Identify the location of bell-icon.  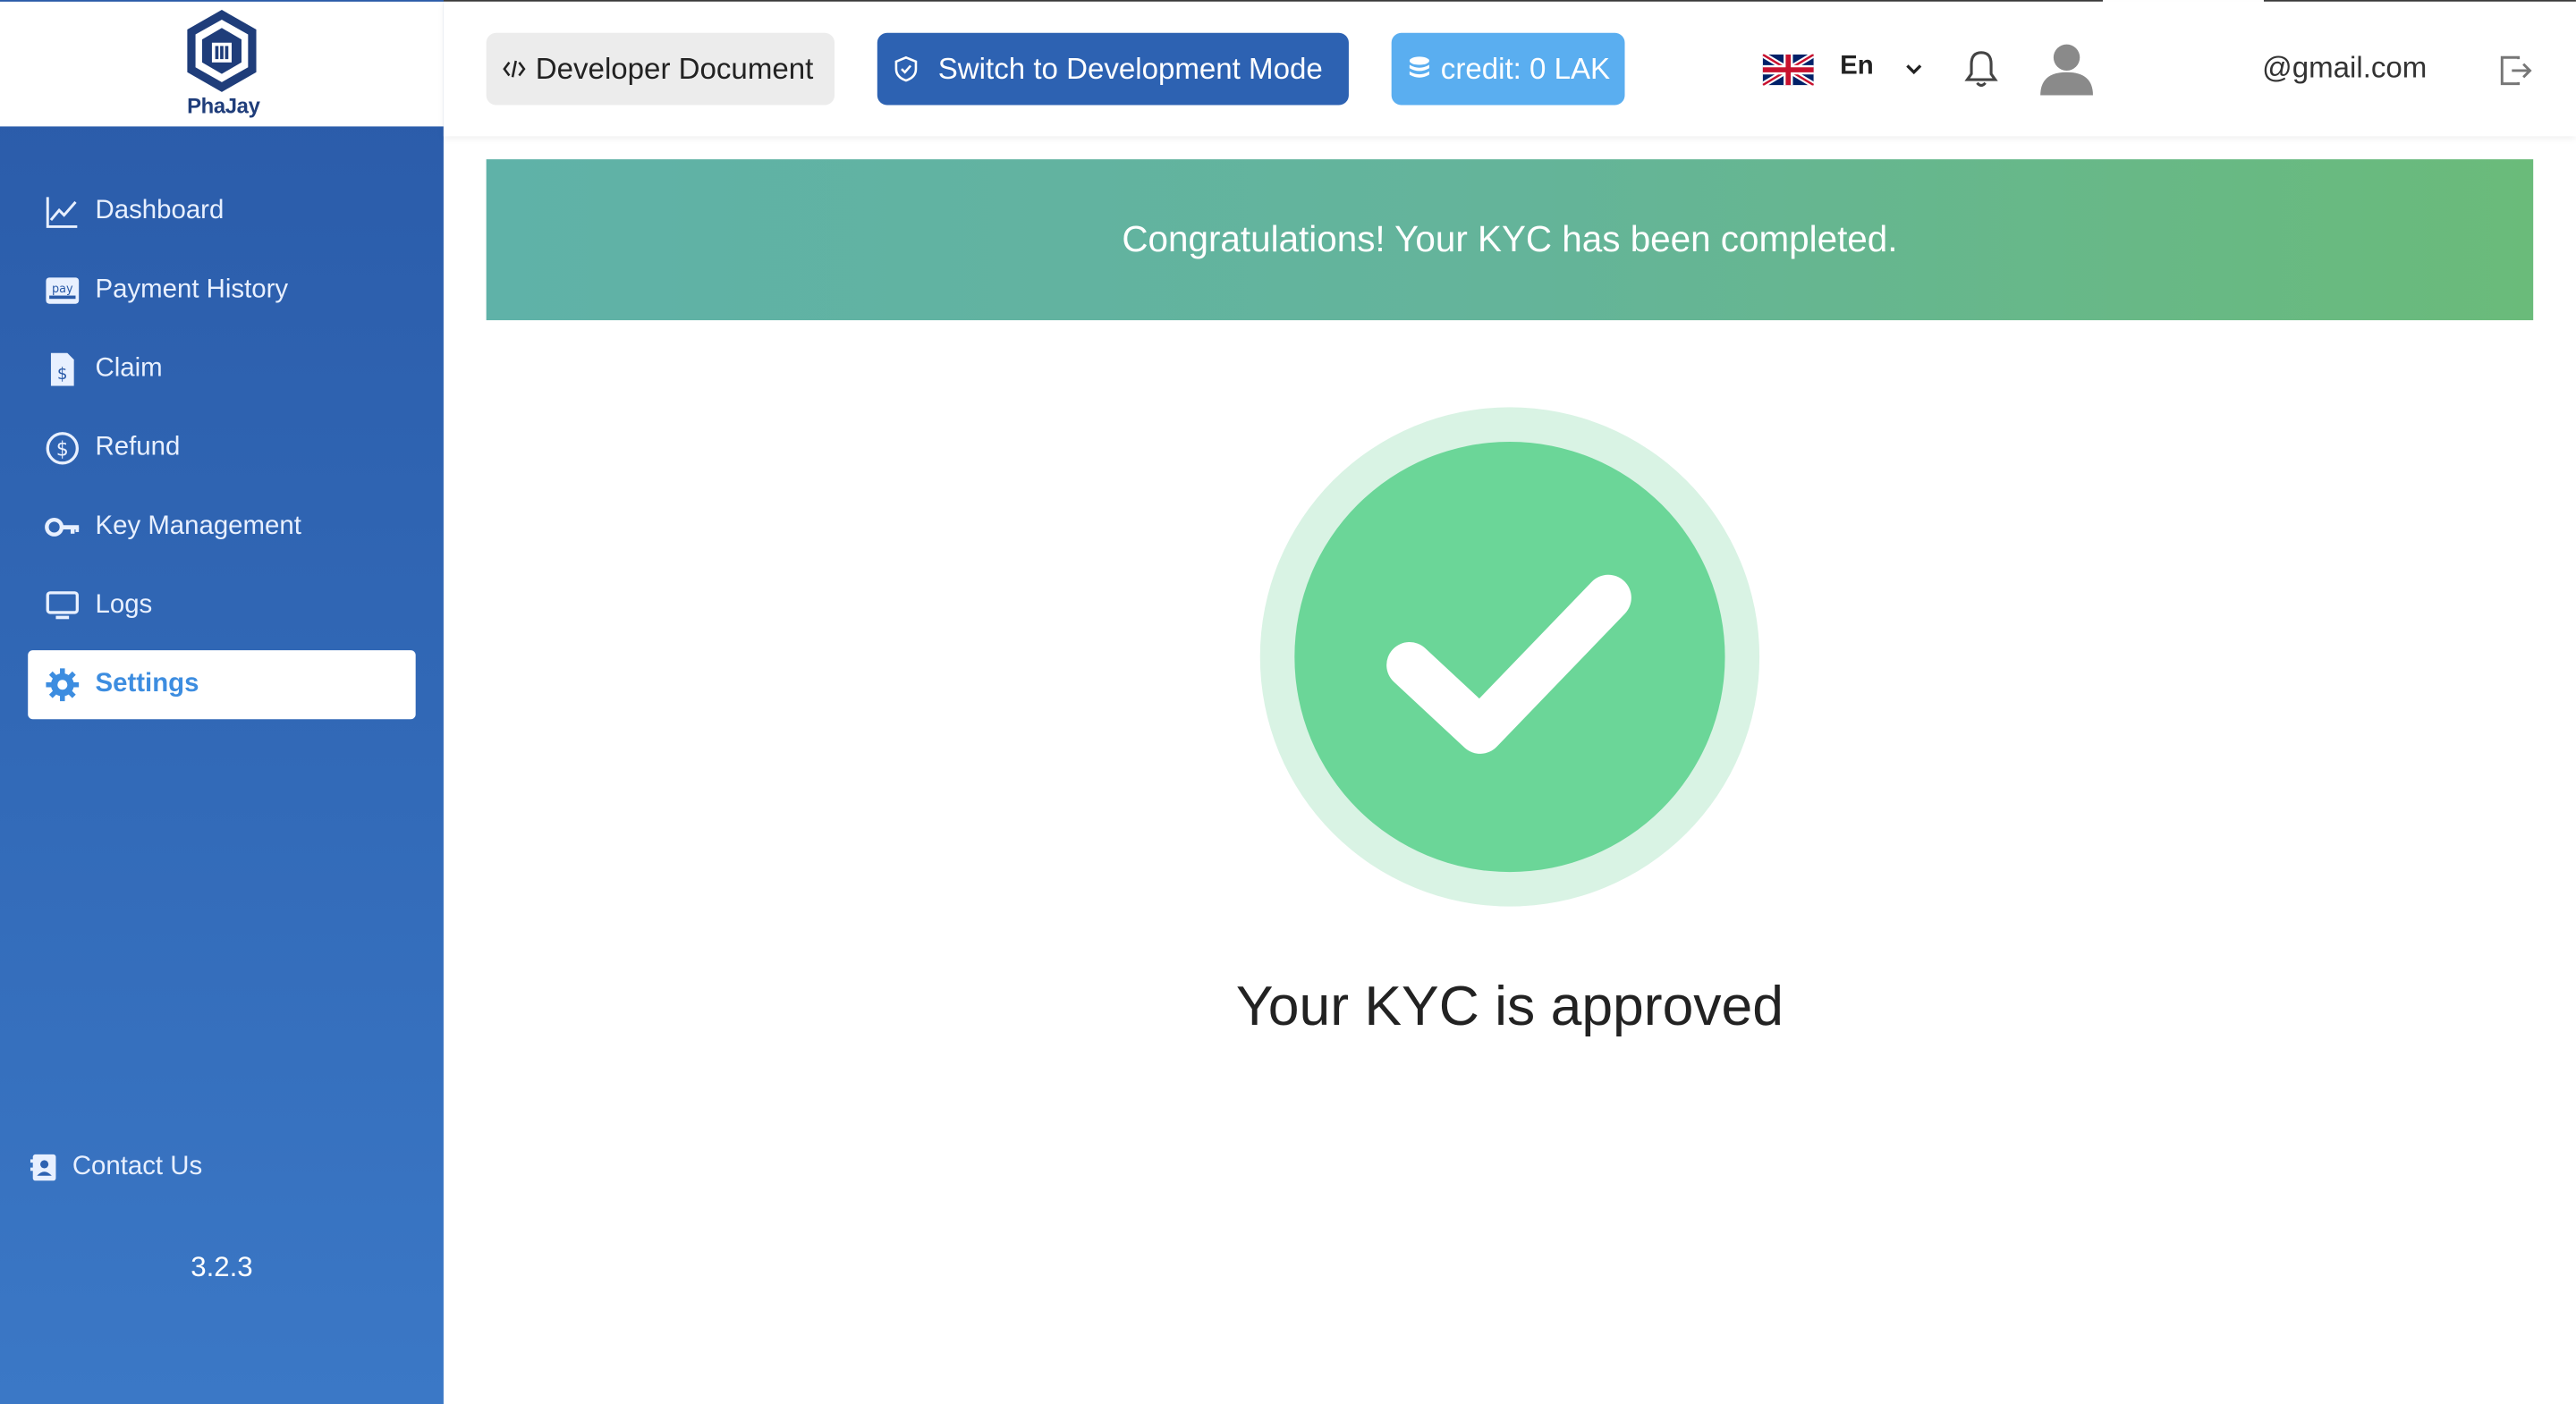
(1981, 69).